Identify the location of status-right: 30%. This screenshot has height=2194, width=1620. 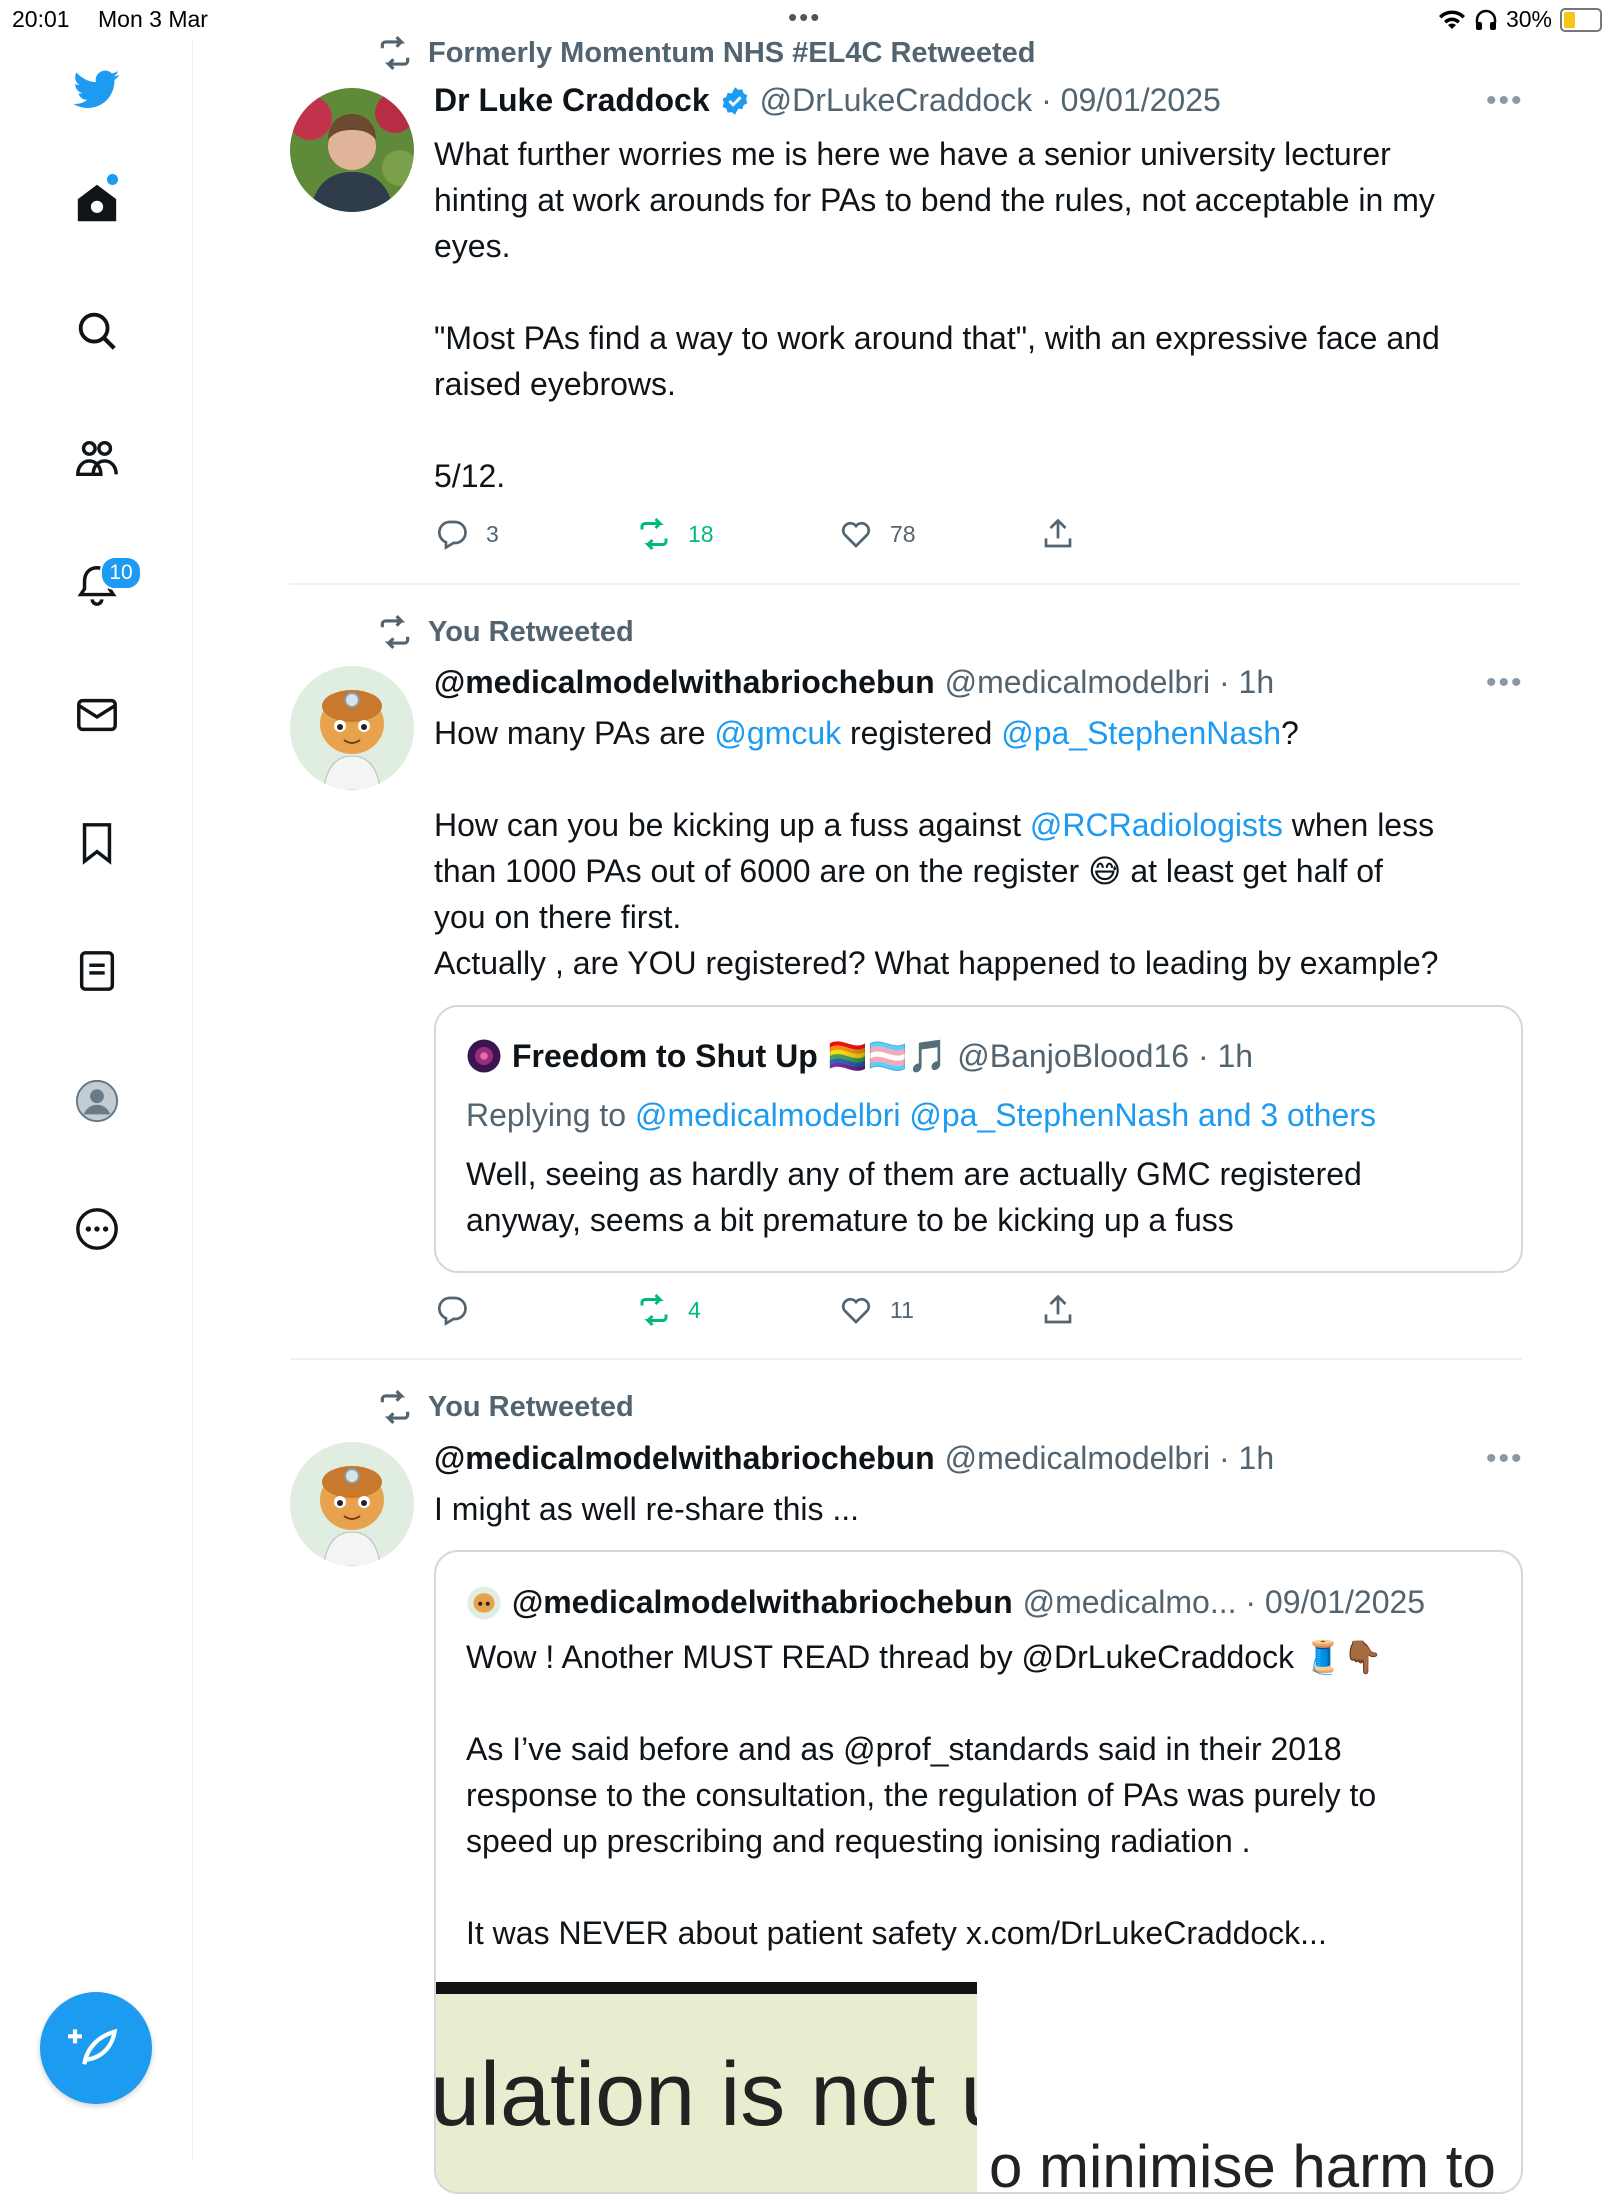
(1520, 19).